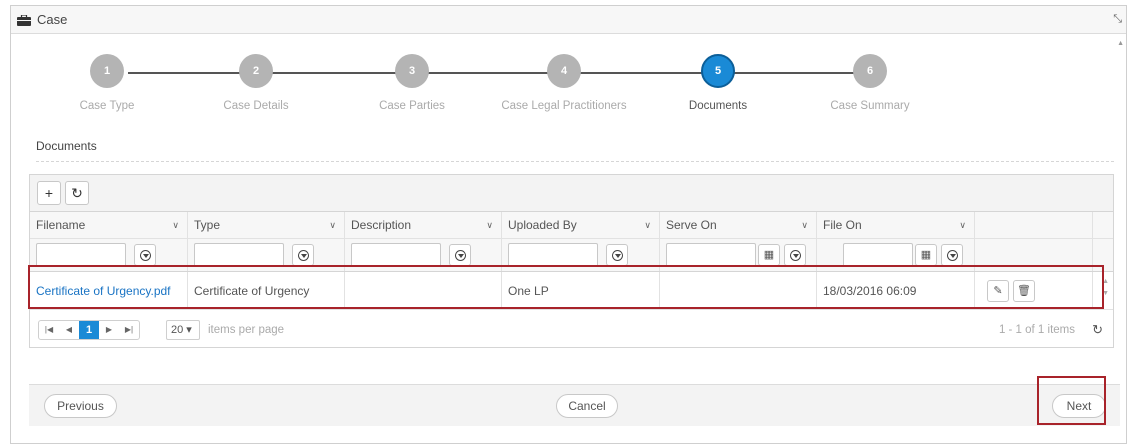 The height and width of the screenshot is (444, 1133). I want to click on pager-info: 1 - 1 of 1 items, so click(1036, 330).